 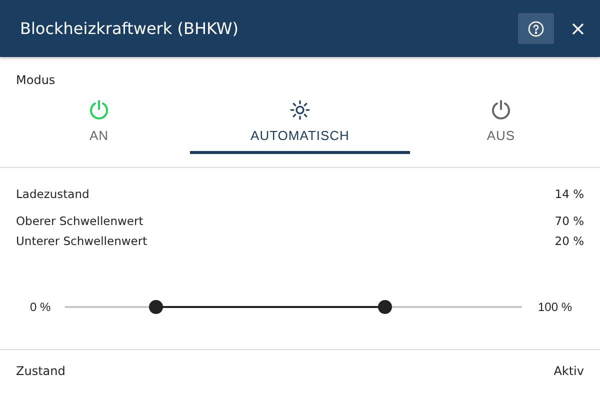 I want to click on range-slider, so click(x=293, y=307).